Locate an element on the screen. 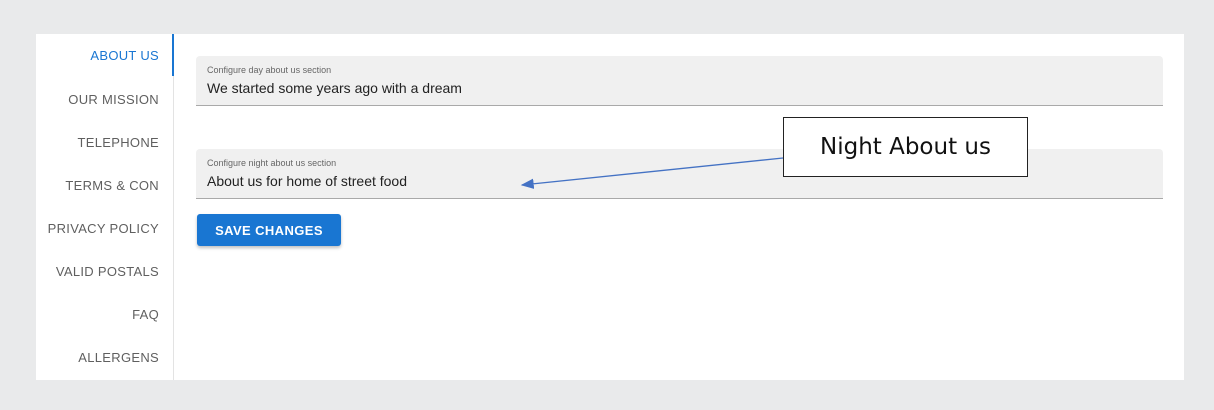  sidebar-item-telephone: TELEPHONE is located at coordinates (118, 142).